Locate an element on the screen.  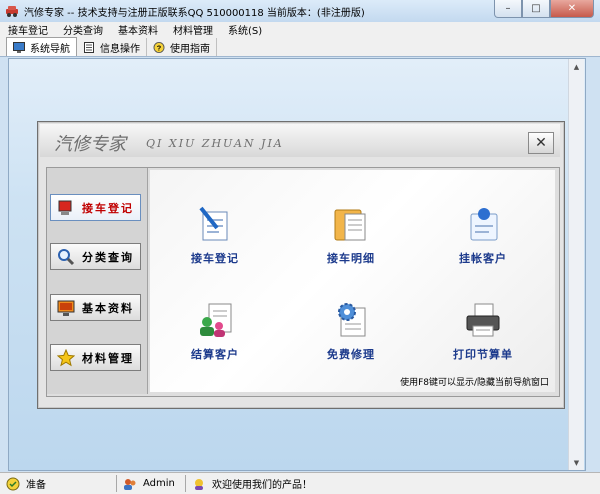
pc-icon is located at coordinates (65, 207).